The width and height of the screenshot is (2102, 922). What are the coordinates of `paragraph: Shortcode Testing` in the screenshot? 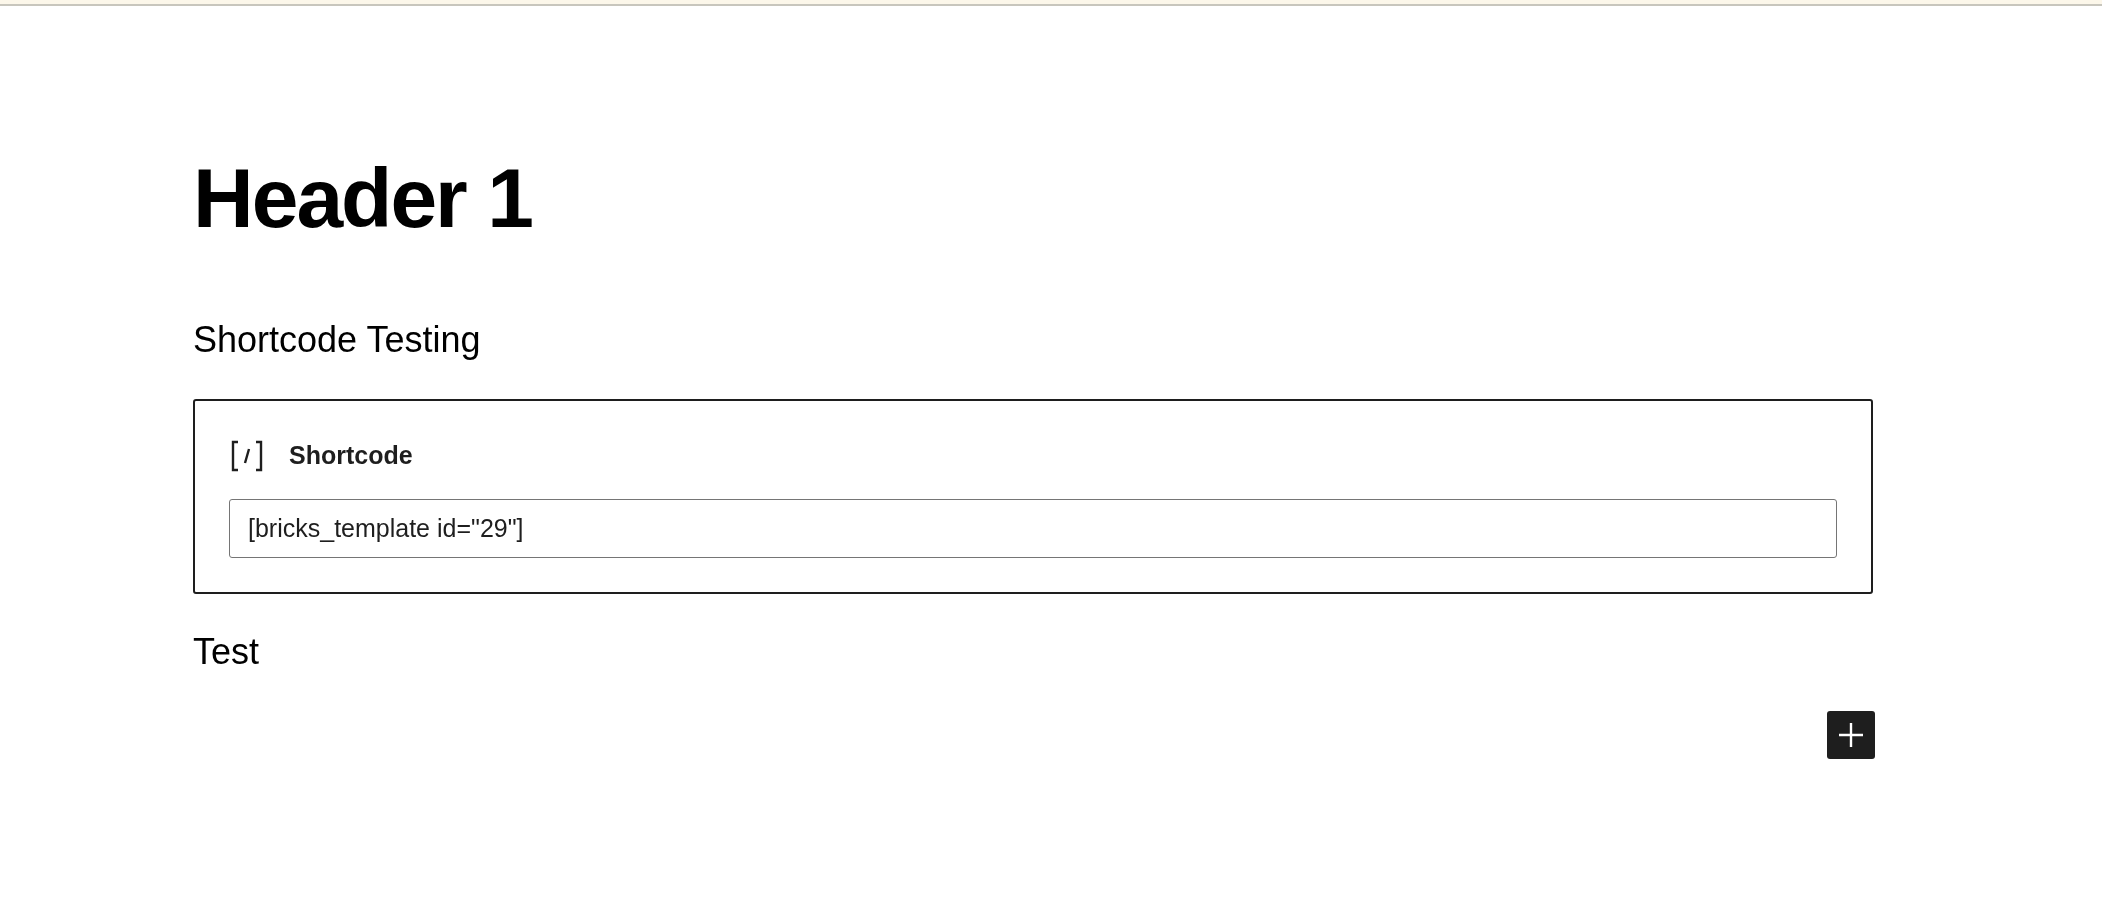 It's located at (337, 340).